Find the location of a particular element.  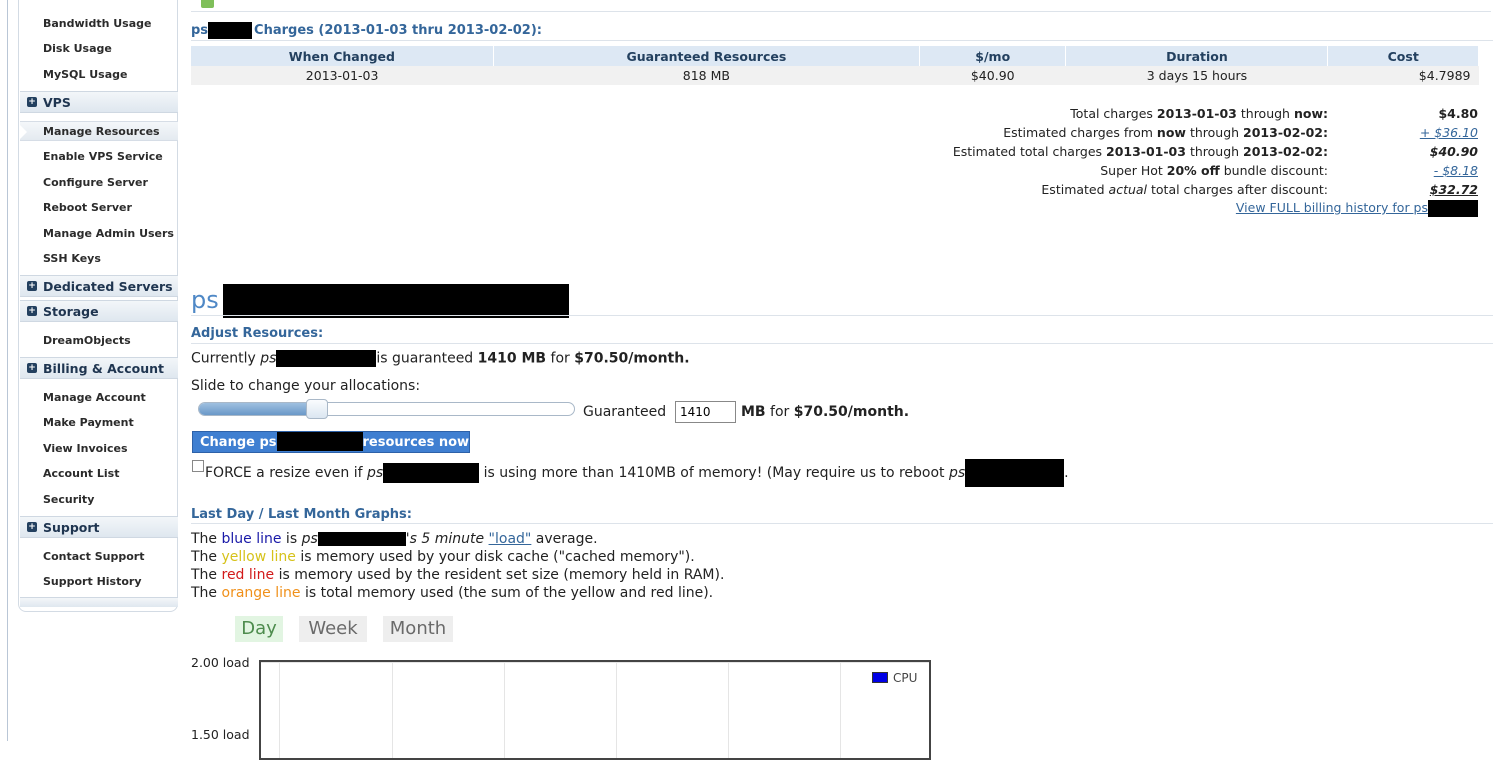

sidebar-item-manage-account: Manage Account is located at coordinates (94, 397).